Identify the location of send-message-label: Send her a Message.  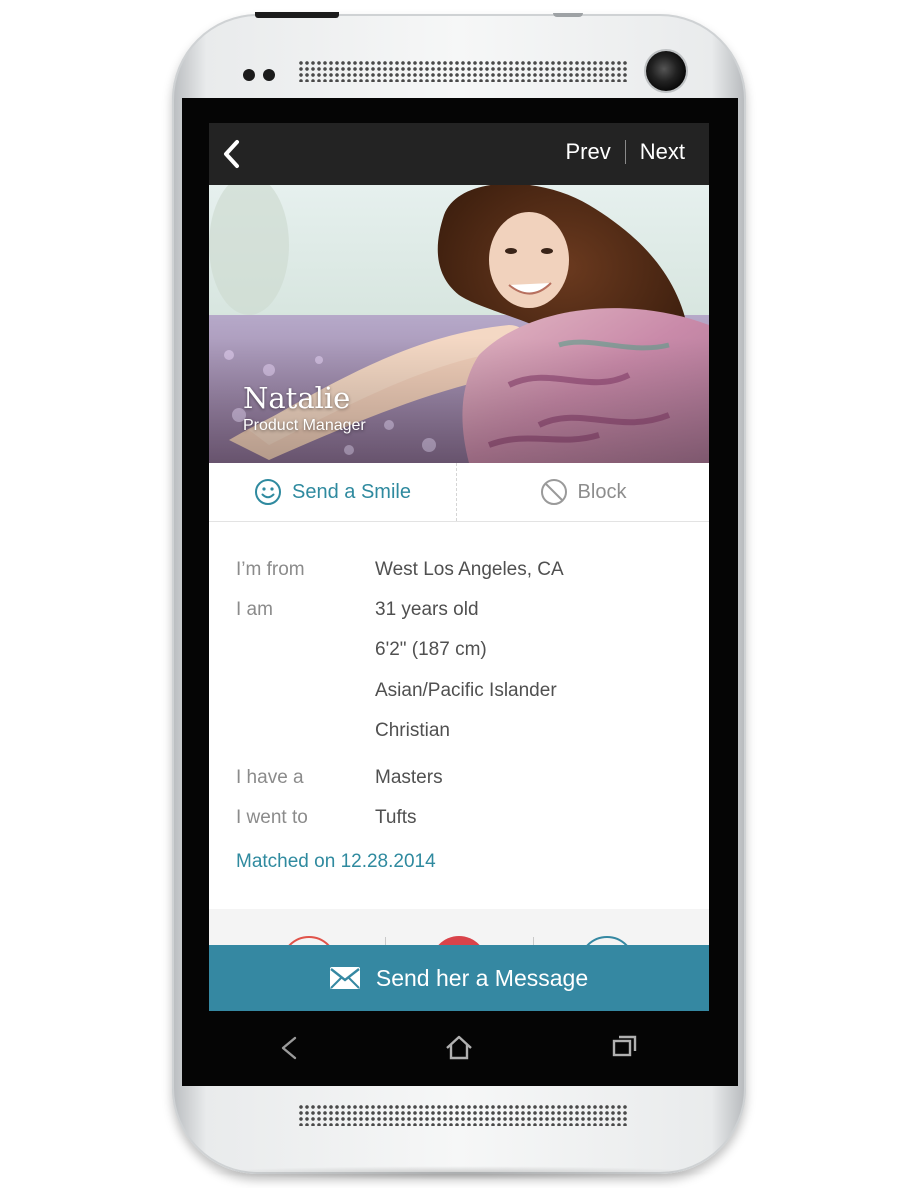
(482, 977).